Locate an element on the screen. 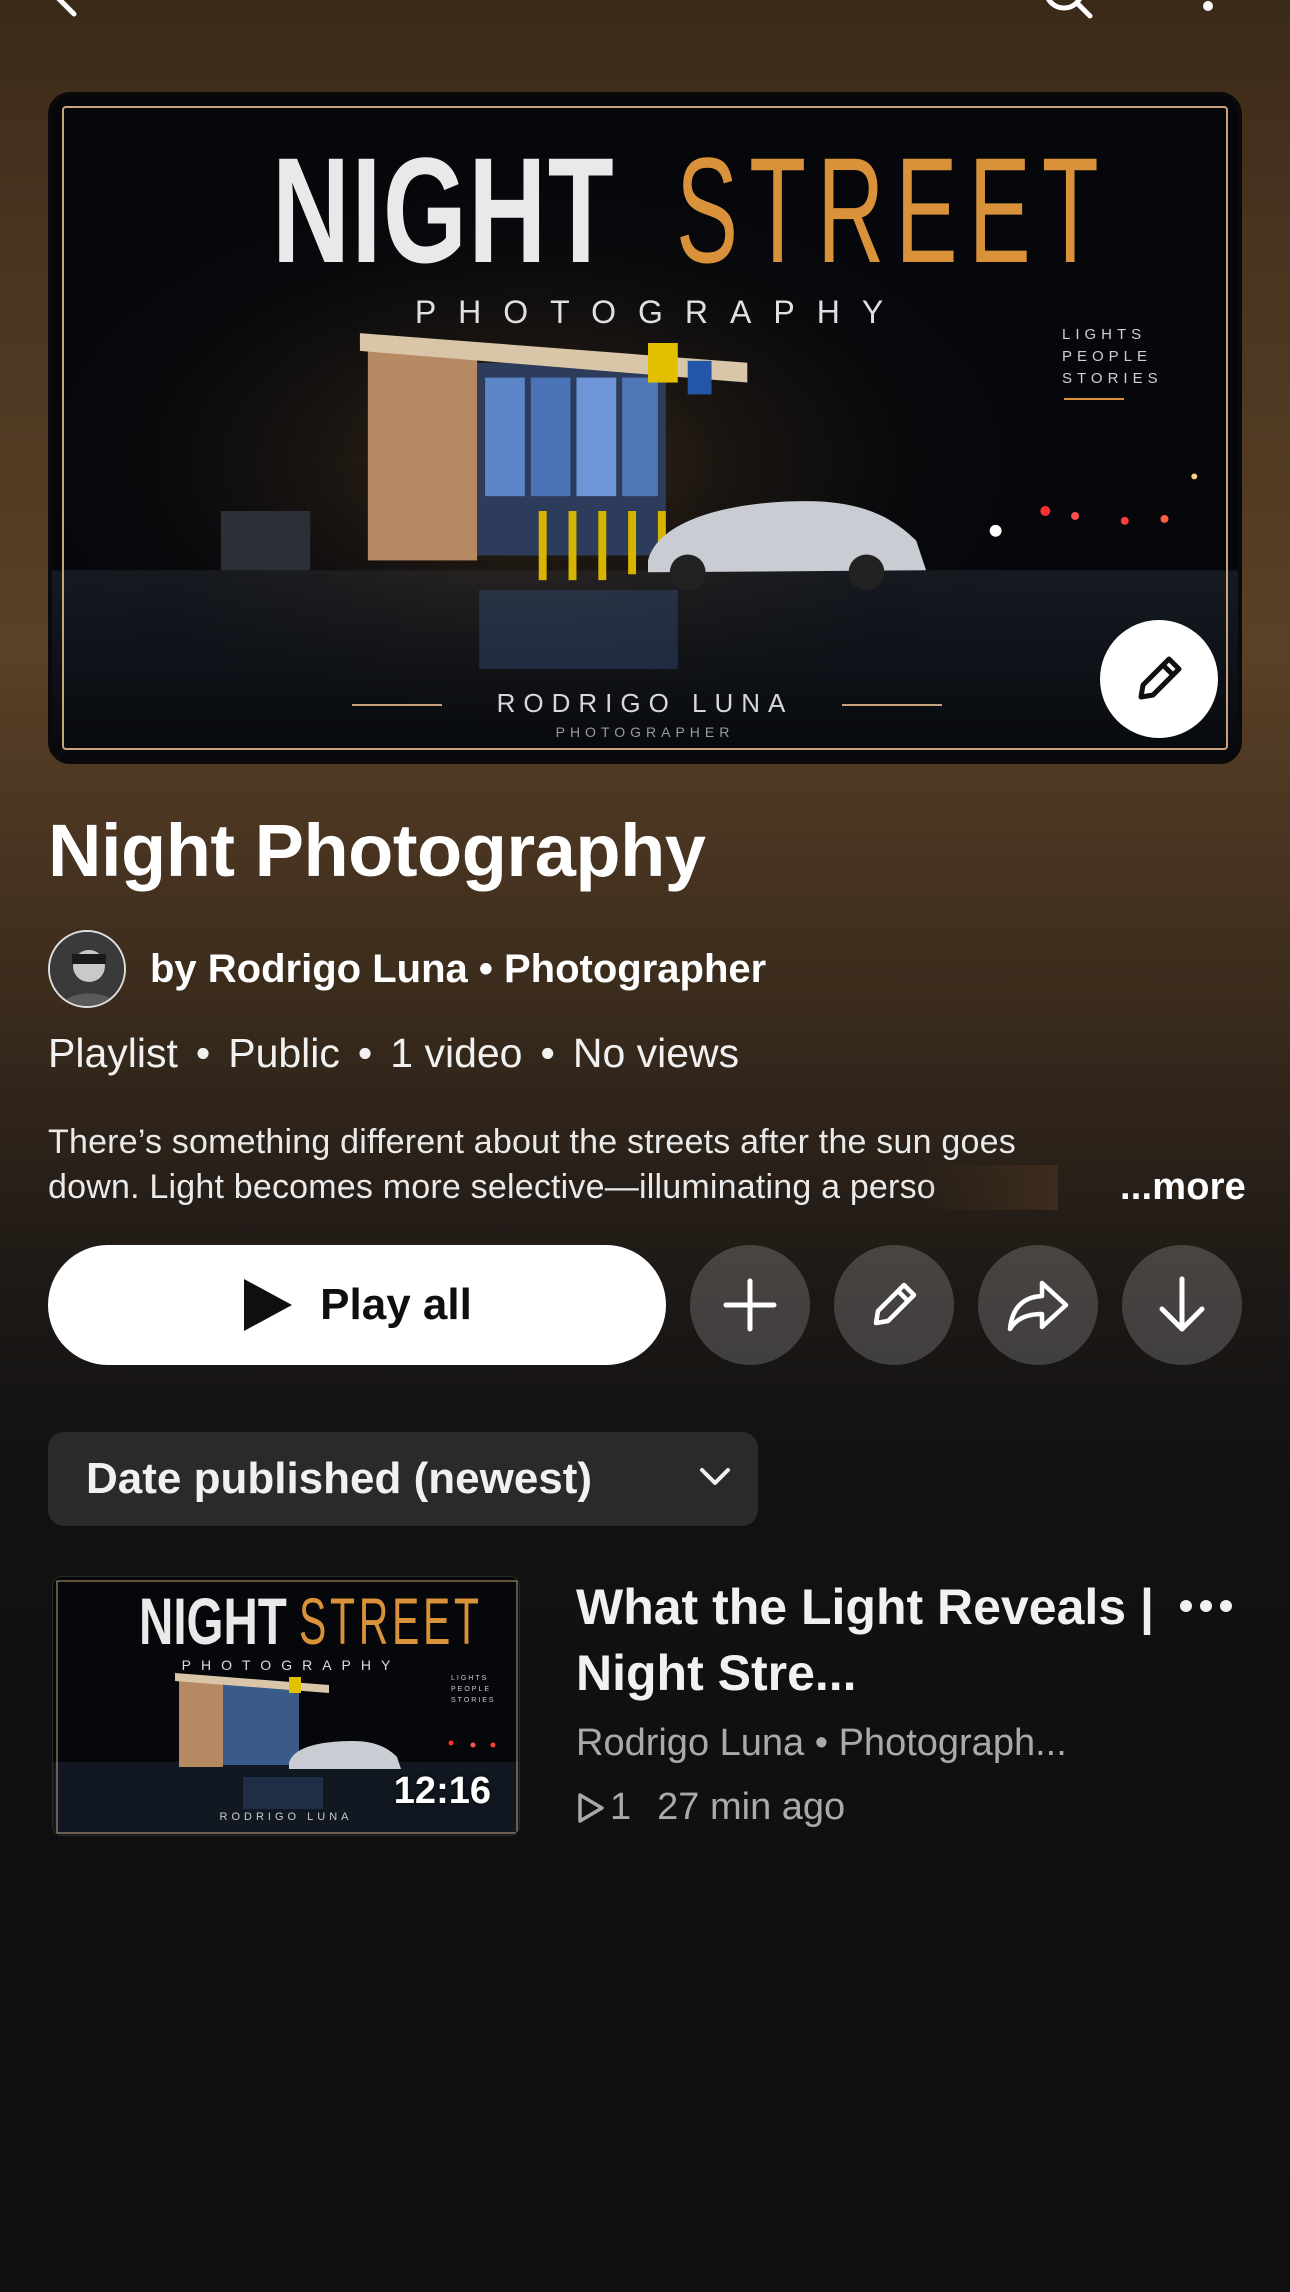  more-horiz-icon is located at coordinates (1206, 1606).